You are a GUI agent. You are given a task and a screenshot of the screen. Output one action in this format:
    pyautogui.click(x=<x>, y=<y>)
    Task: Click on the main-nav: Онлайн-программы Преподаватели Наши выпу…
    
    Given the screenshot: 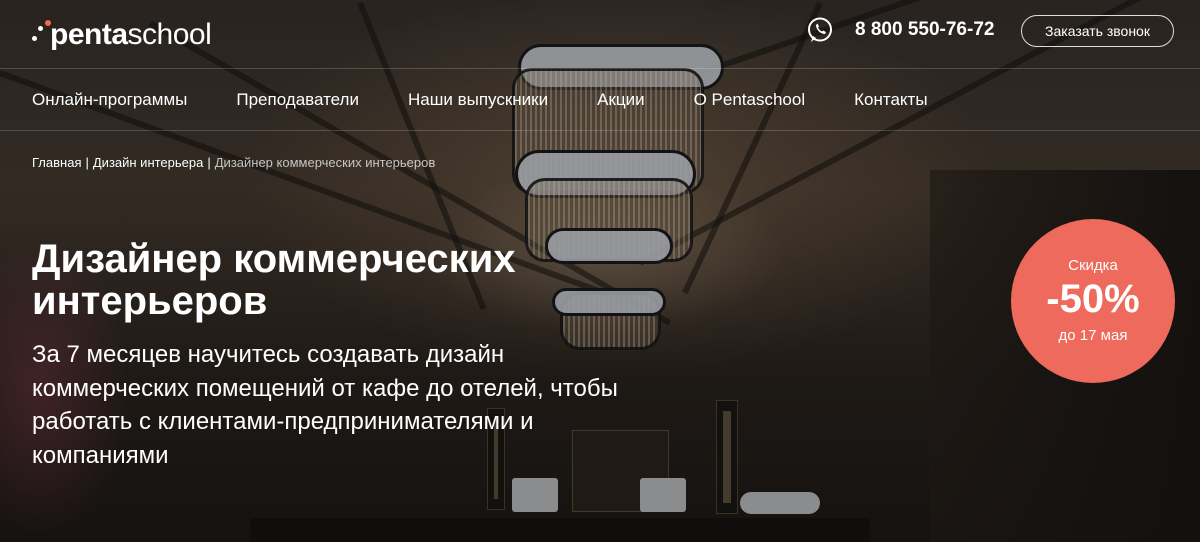 What is the action you would take?
    pyautogui.click(x=504, y=100)
    